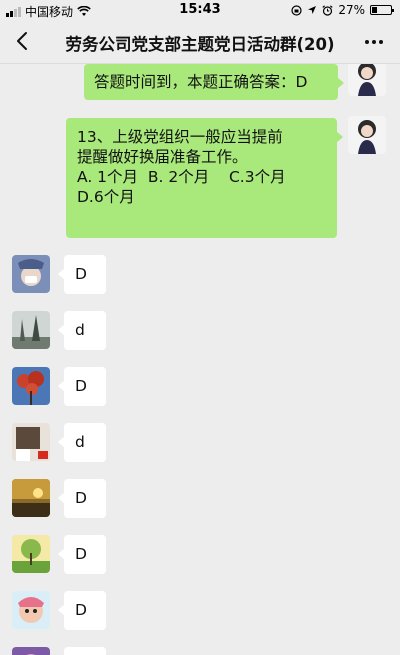 The image size is (400, 655). I want to click on question-options: A. 1个月 B. 2个月 C.3个月, so click(181, 177).